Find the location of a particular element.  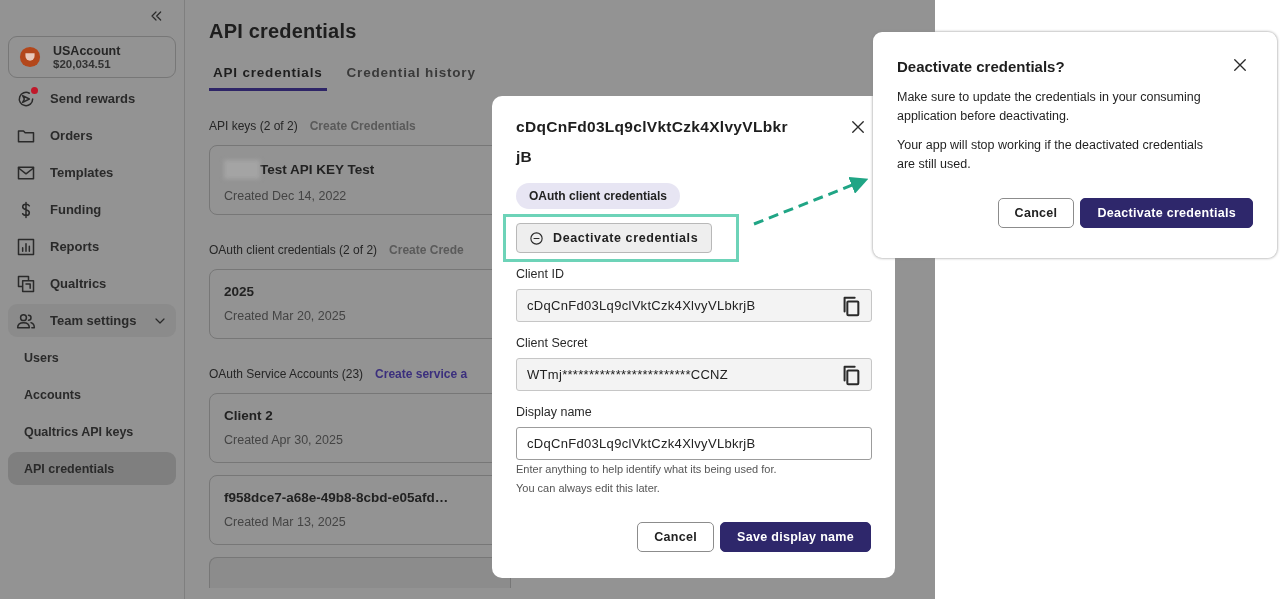

credential-type-tag: OAuth client credentials is located at coordinates (598, 196).